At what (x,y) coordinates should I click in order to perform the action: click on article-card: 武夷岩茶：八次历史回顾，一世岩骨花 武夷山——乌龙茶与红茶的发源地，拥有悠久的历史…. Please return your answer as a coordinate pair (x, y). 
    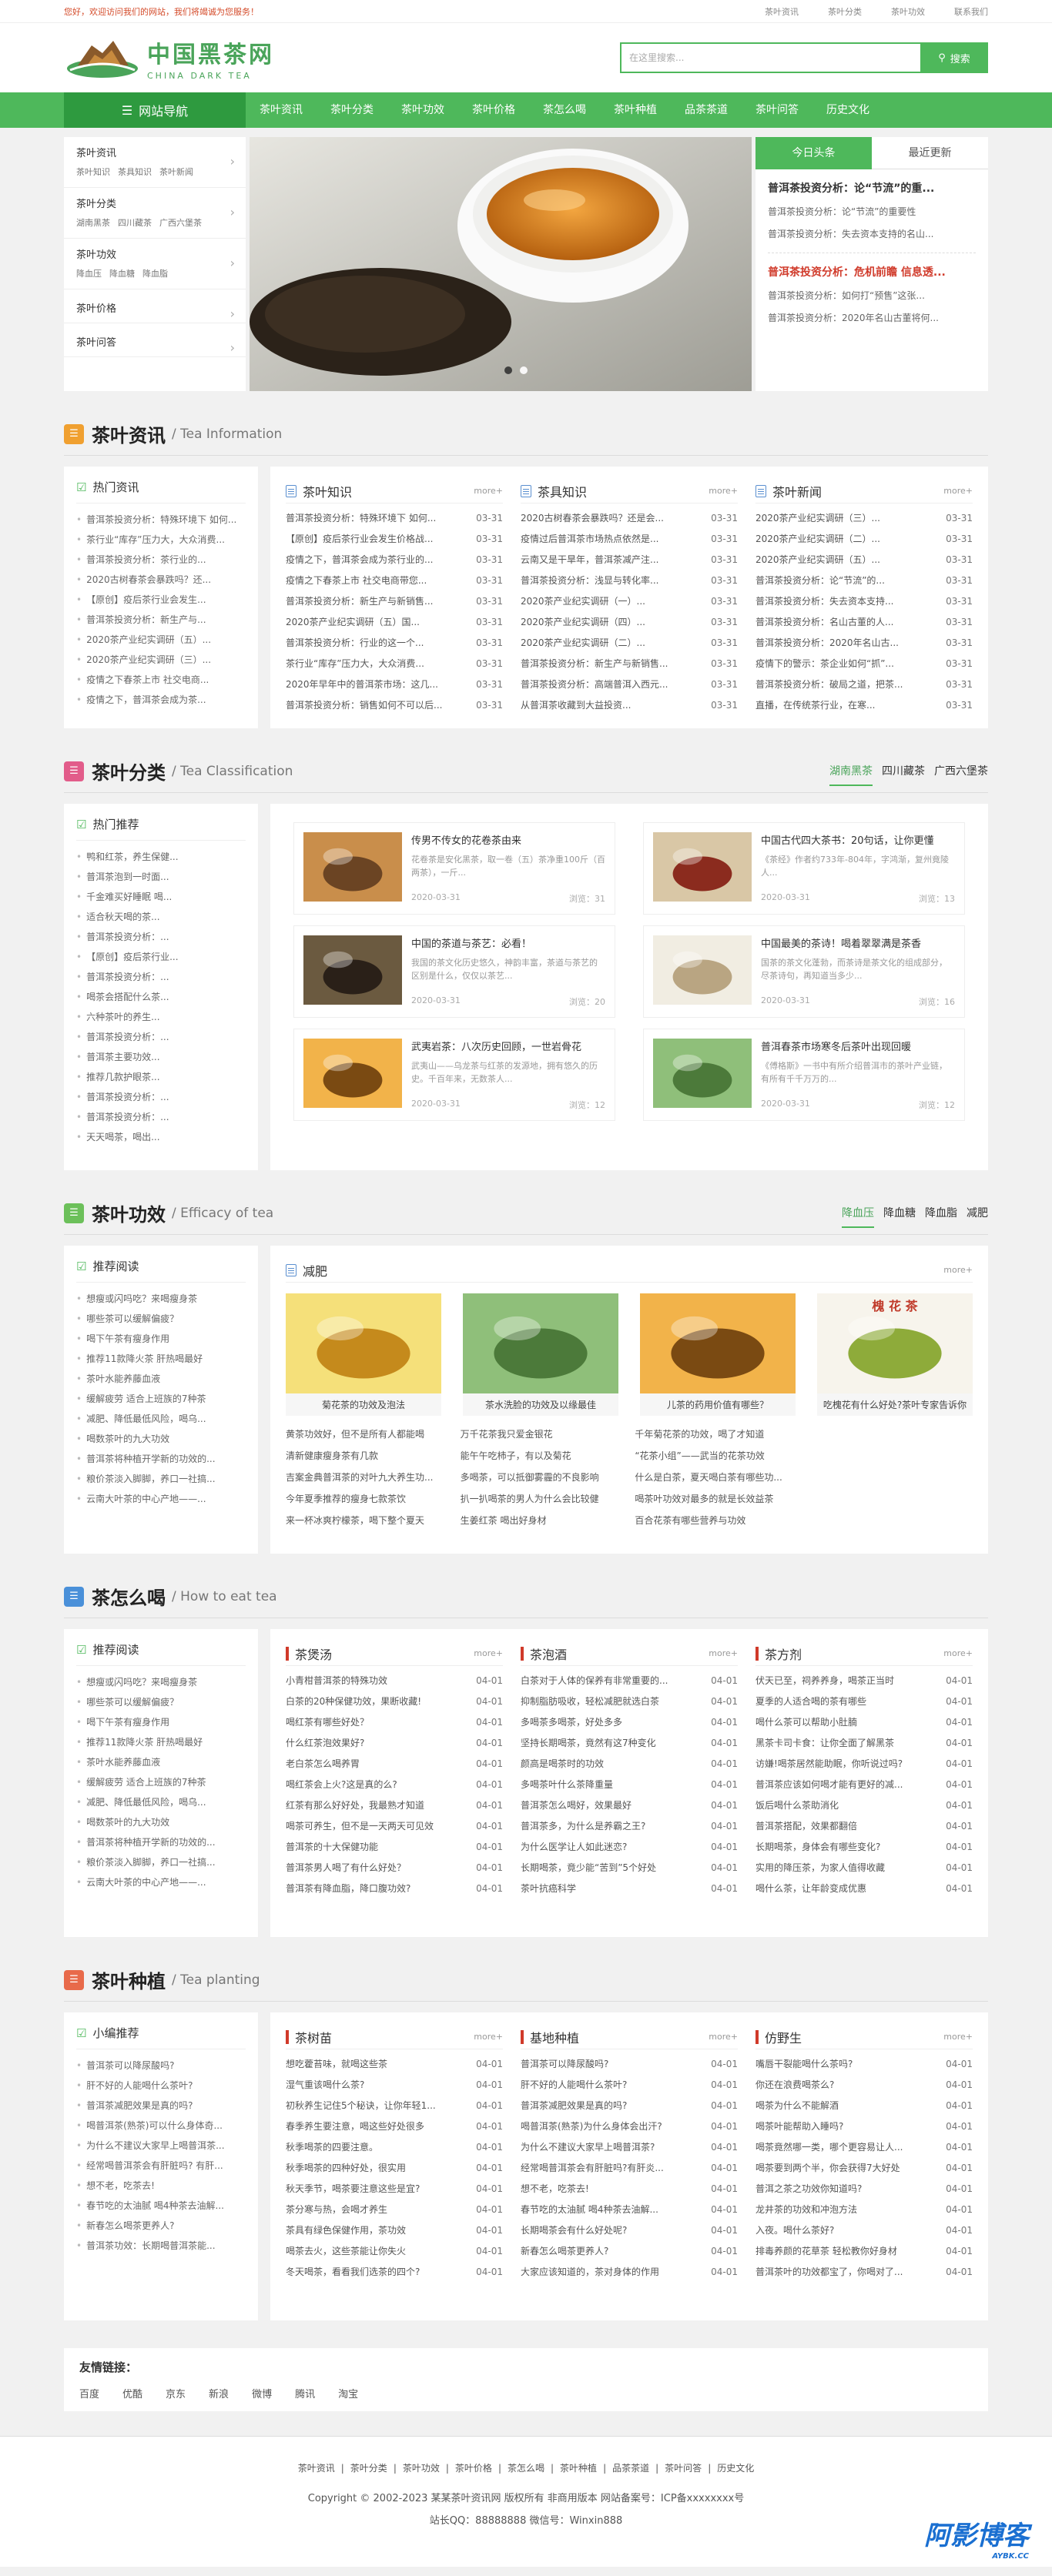
    Looking at the image, I should click on (454, 1075).